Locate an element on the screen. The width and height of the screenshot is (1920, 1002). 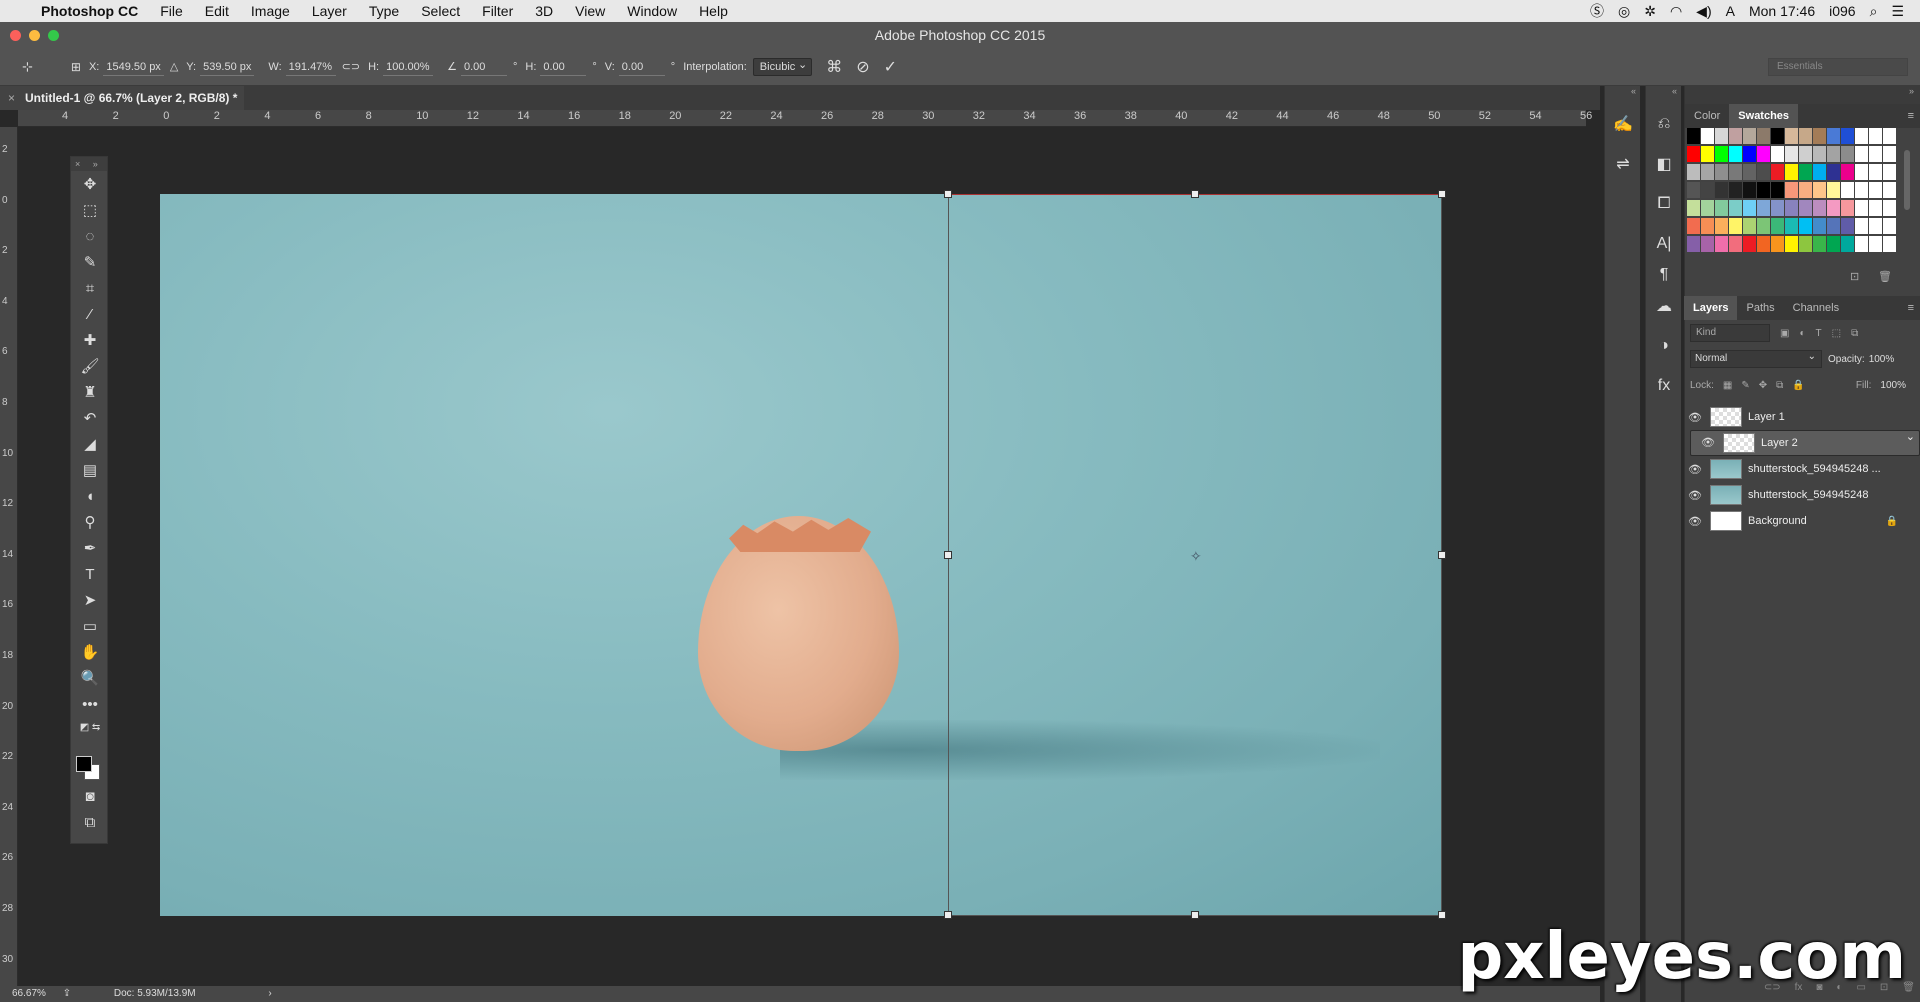
clone-stamp-tool-icon: ♜ is located at coordinates (90, 392).